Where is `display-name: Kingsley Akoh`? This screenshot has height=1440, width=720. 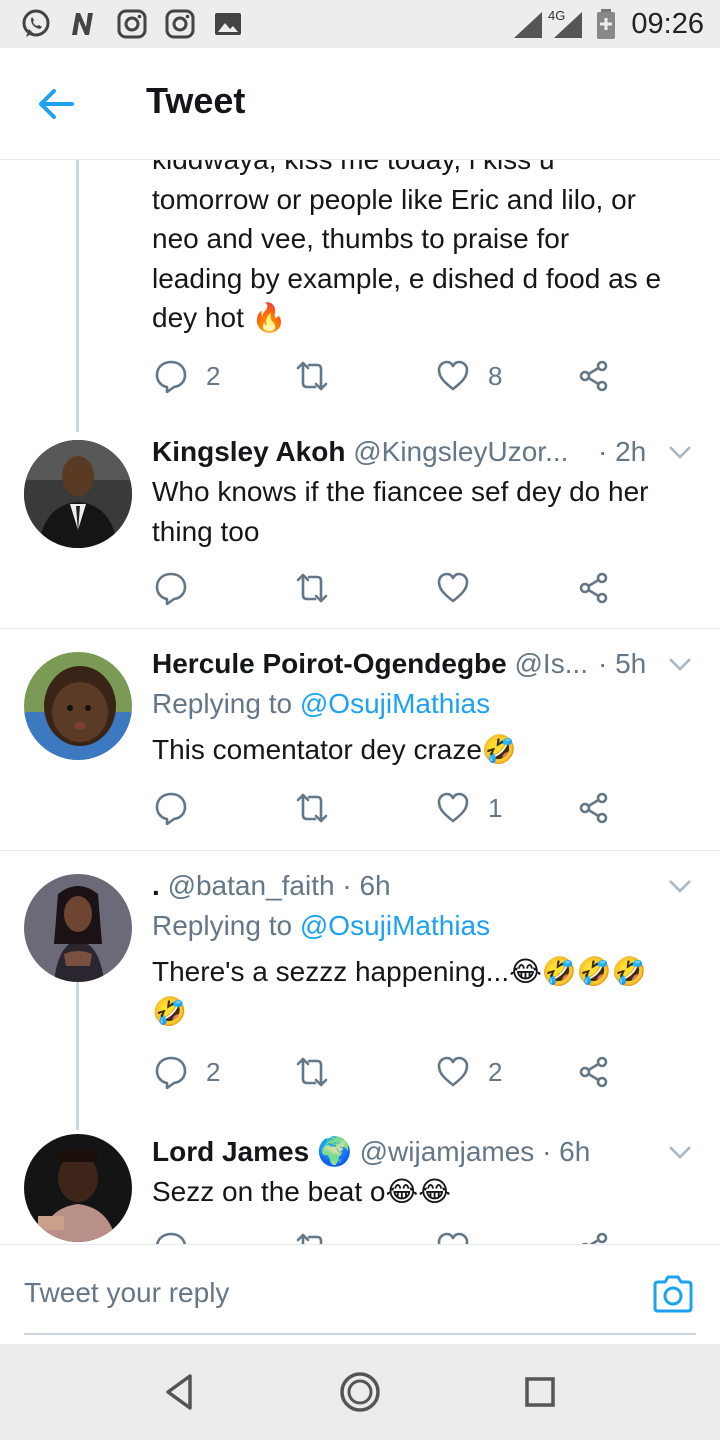
display-name: Kingsley Akoh is located at coordinates (248, 451).